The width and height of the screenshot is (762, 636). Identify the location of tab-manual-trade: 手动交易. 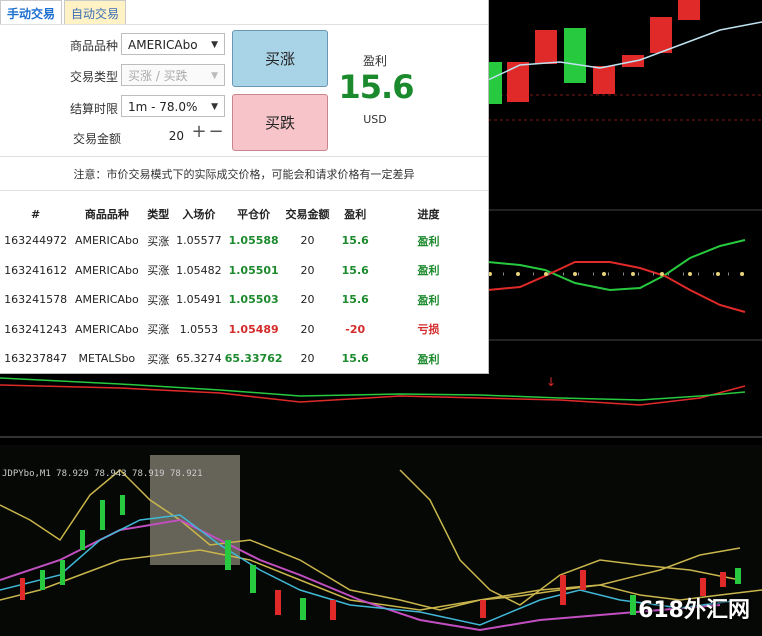
(31, 12).